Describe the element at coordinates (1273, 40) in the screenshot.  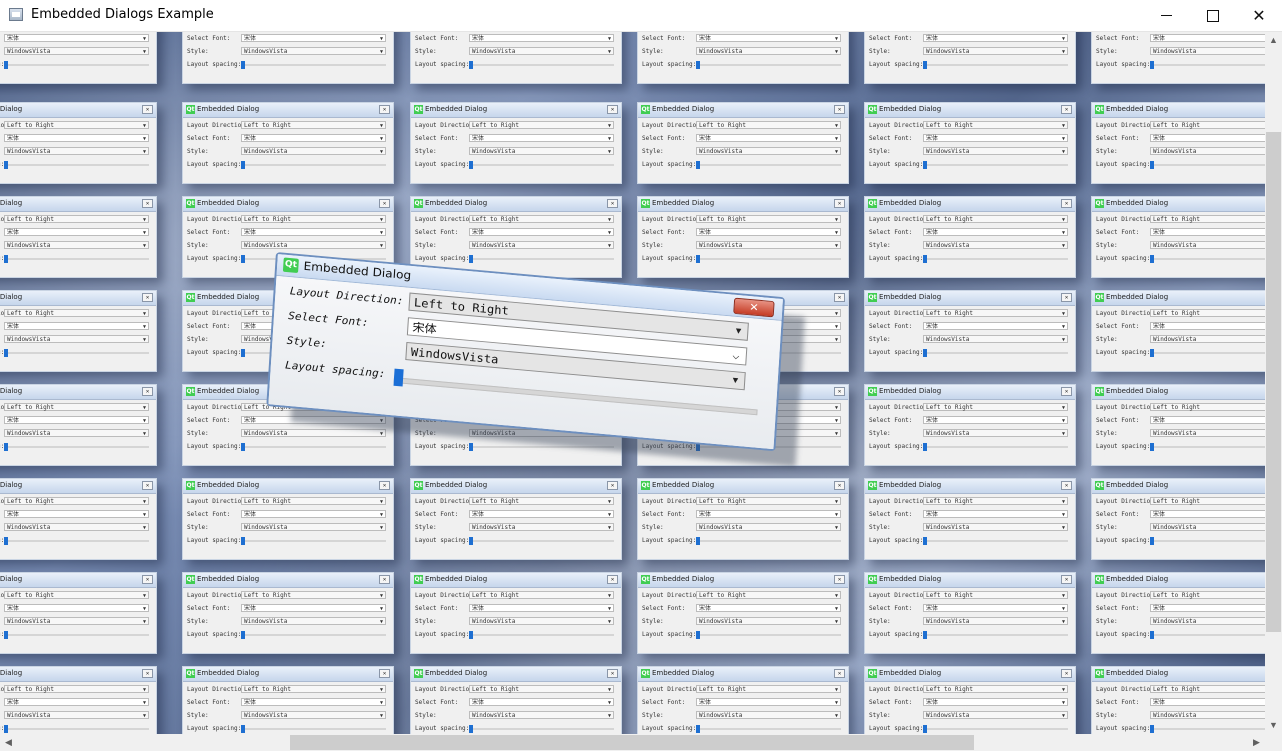
I see `scroll-up-icon: ▲` at that location.